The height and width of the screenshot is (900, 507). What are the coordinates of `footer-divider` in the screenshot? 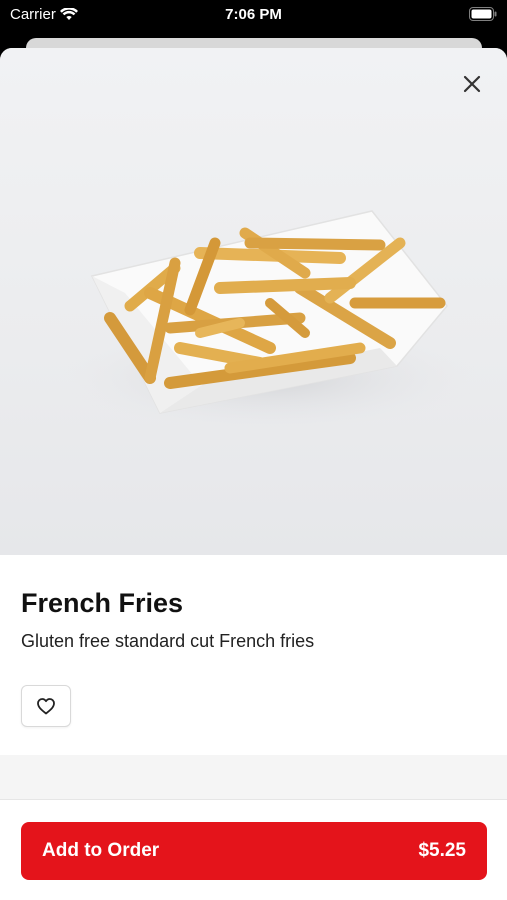 It's located at (253, 799).